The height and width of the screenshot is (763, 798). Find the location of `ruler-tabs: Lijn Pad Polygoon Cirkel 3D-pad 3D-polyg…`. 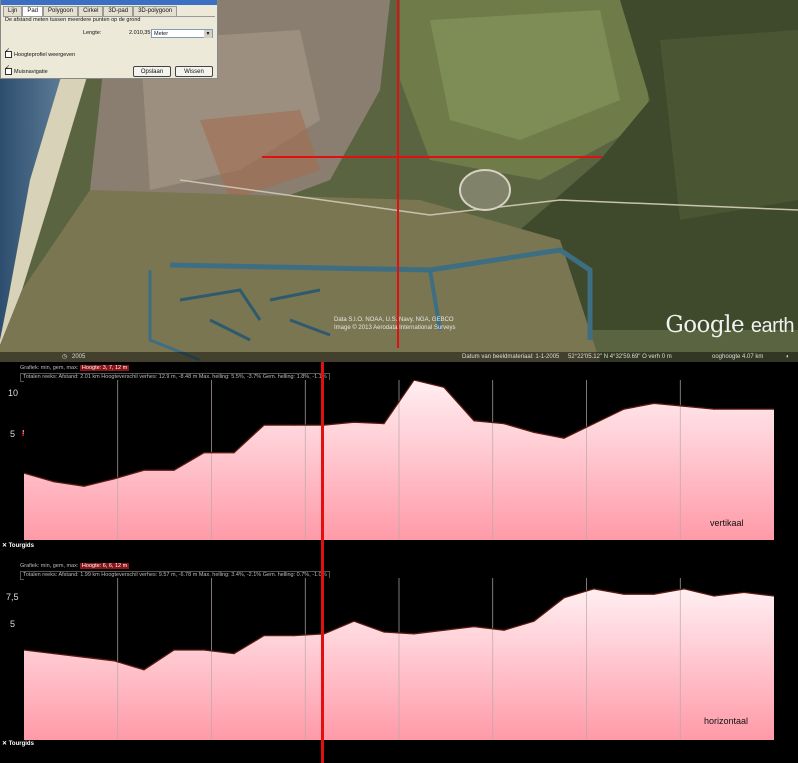

ruler-tabs: Lijn Pad Polygoon Cirkel 3D-pad 3D-polyg… is located at coordinates (109, 11).